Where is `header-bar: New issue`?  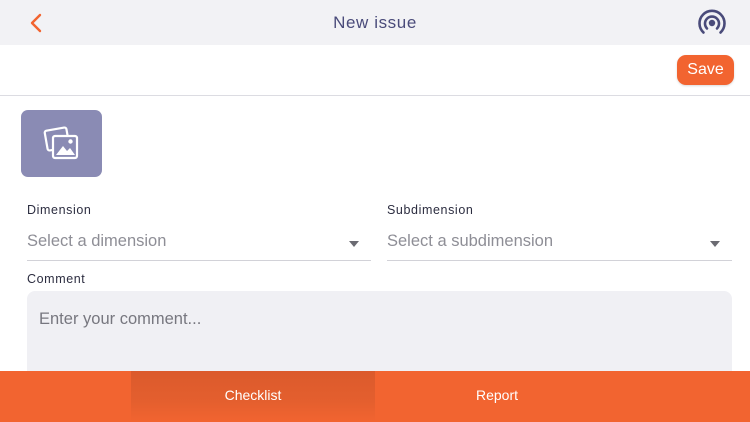 header-bar: New issue is located at coordinates (375, 22).